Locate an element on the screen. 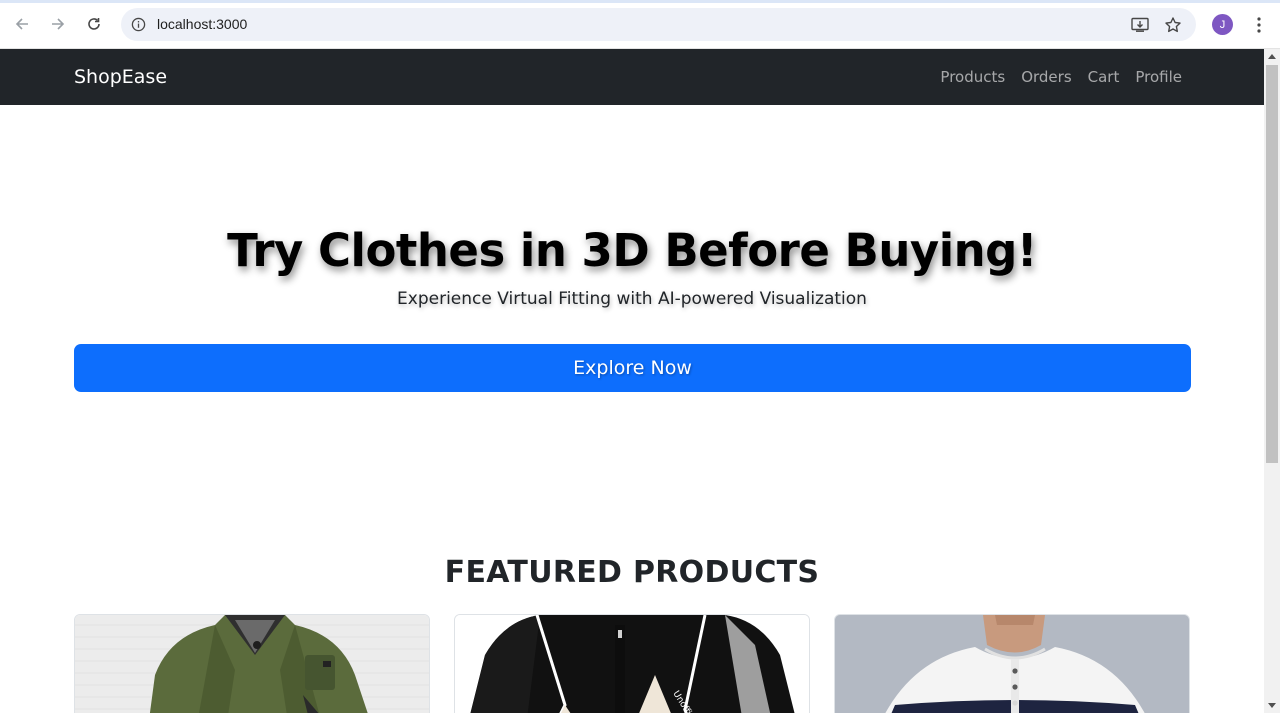  nav-link-orders: Orders is located at coordinates (1046, 77).